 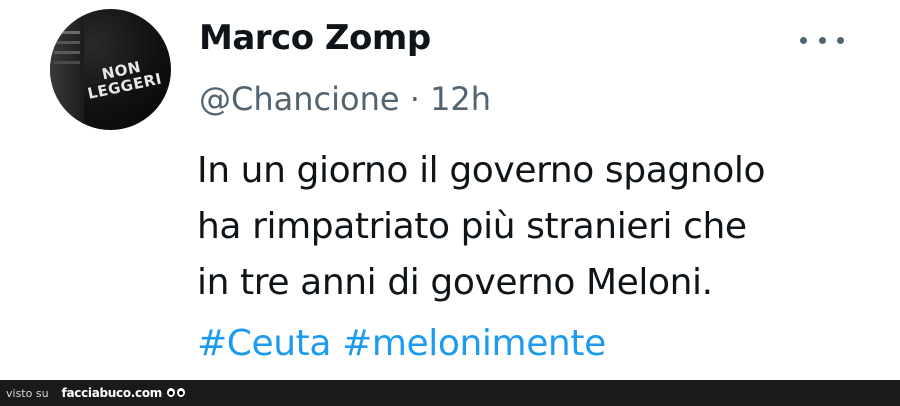 What do you see at coordinates (450, 393) in the screenshot?
I see `watermark-footer: visto su facciabuco.com` at bounding box center [450, 393].